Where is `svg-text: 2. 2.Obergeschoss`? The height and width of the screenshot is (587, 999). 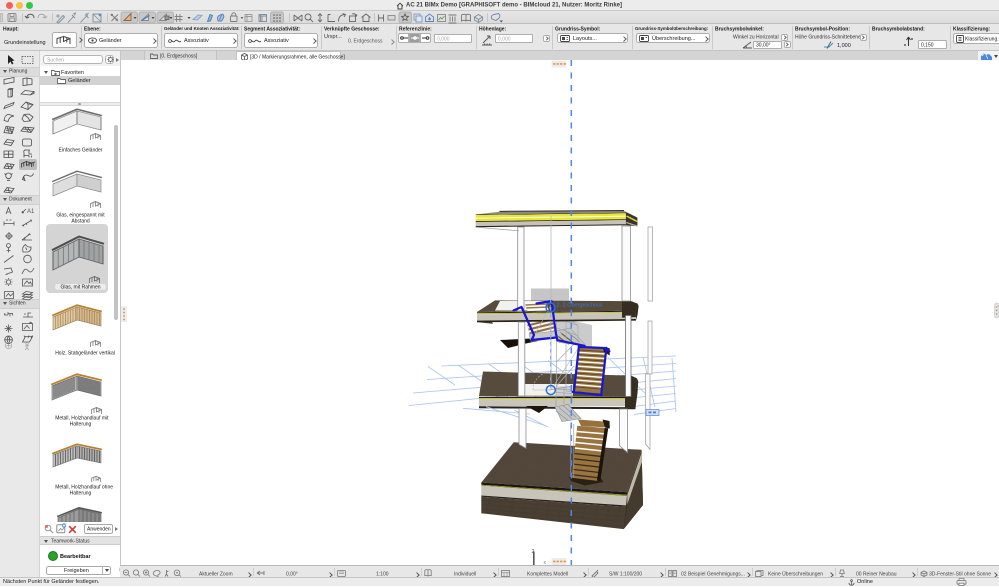 svg-text: 2. 2.Obergeschoss is located at coordinates (580, 306).